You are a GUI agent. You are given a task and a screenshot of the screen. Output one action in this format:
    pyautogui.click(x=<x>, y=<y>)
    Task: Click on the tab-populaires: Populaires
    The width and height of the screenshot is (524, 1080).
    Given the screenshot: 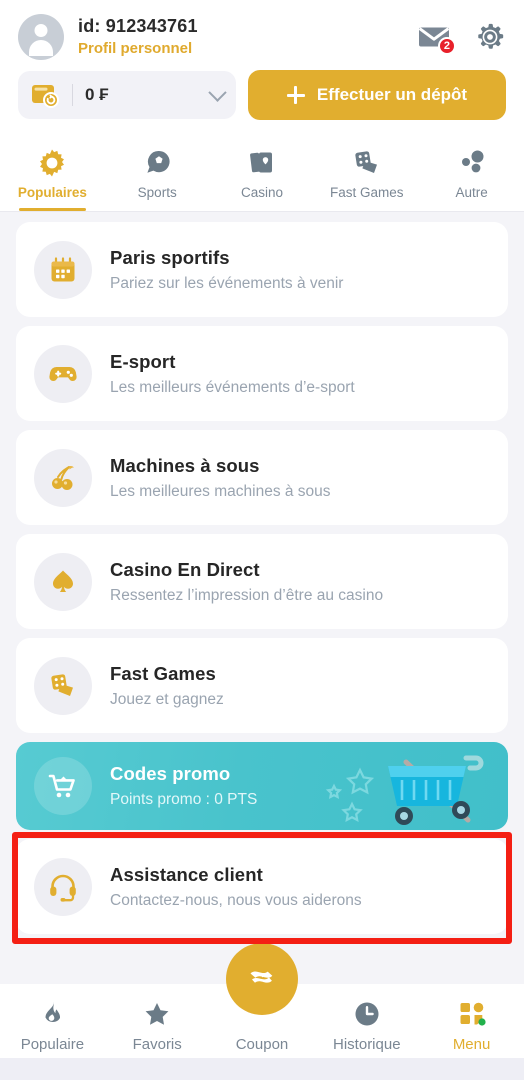 What is the action you would take?
    pyautogui.click(x=52, y=174)
    